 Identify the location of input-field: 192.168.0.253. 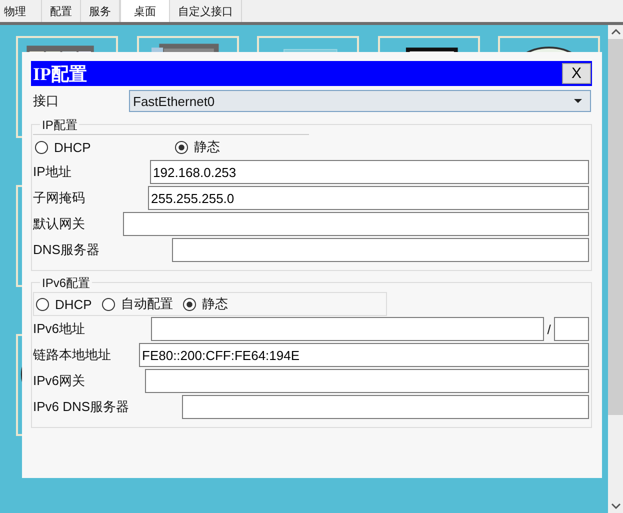
(369, 172).